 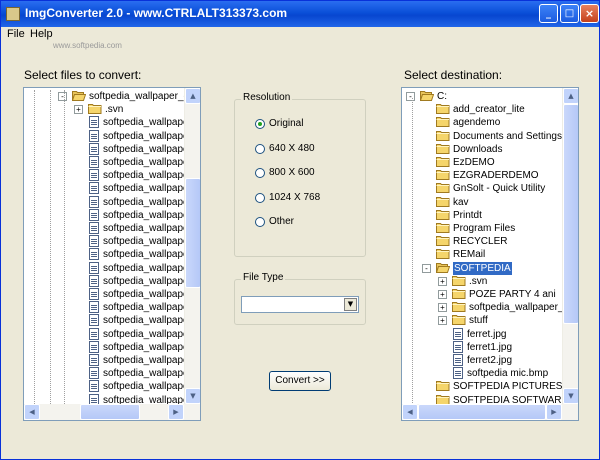 I want to click on source-vertical-scrollbar: ▲ ▼, so click(x=192, y=246).